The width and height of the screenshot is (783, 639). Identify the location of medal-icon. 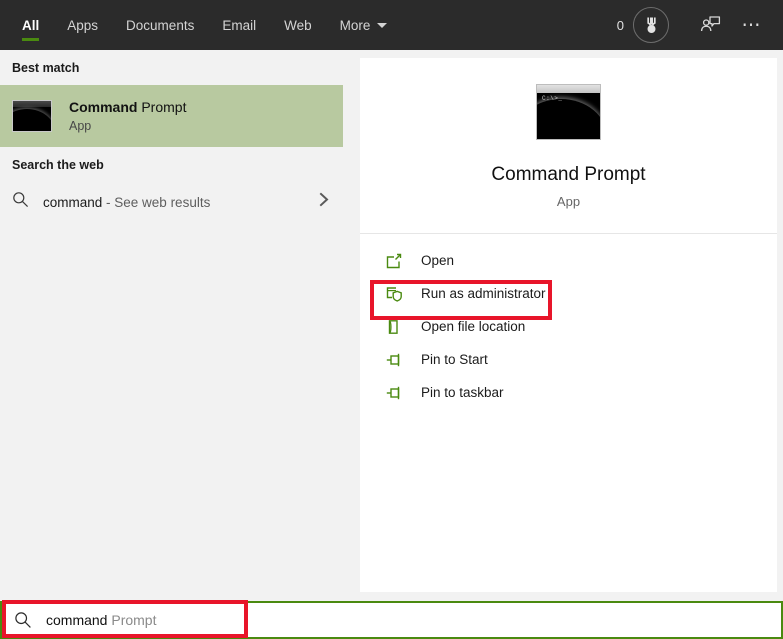
(651, 25).